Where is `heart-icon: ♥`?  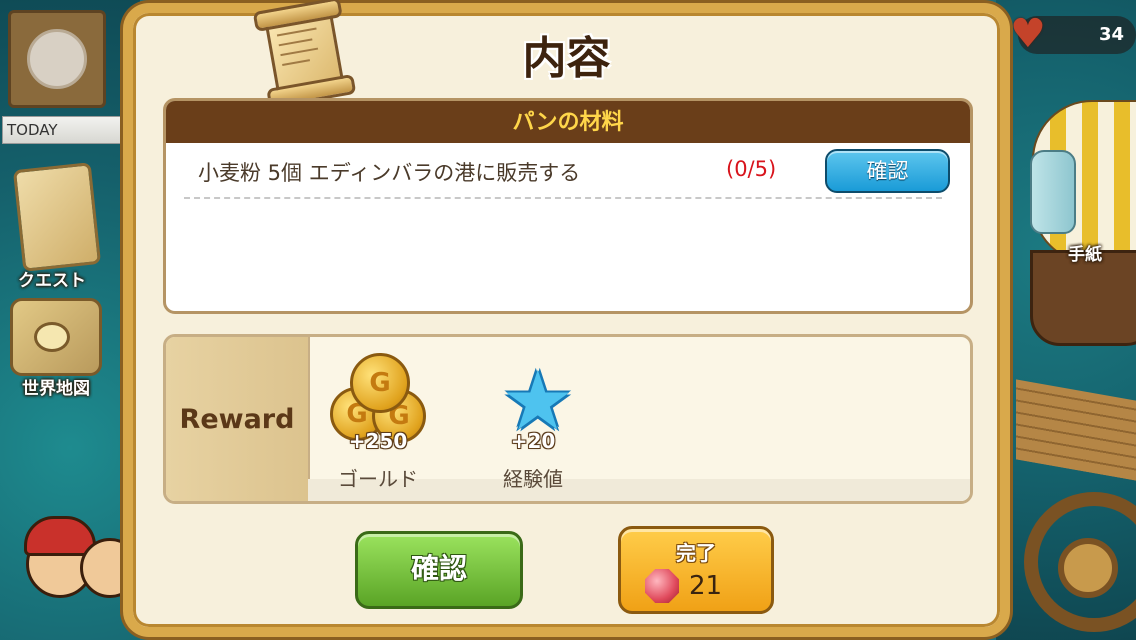
heart-icon: ♥ is located at coordinates (1028, 34).